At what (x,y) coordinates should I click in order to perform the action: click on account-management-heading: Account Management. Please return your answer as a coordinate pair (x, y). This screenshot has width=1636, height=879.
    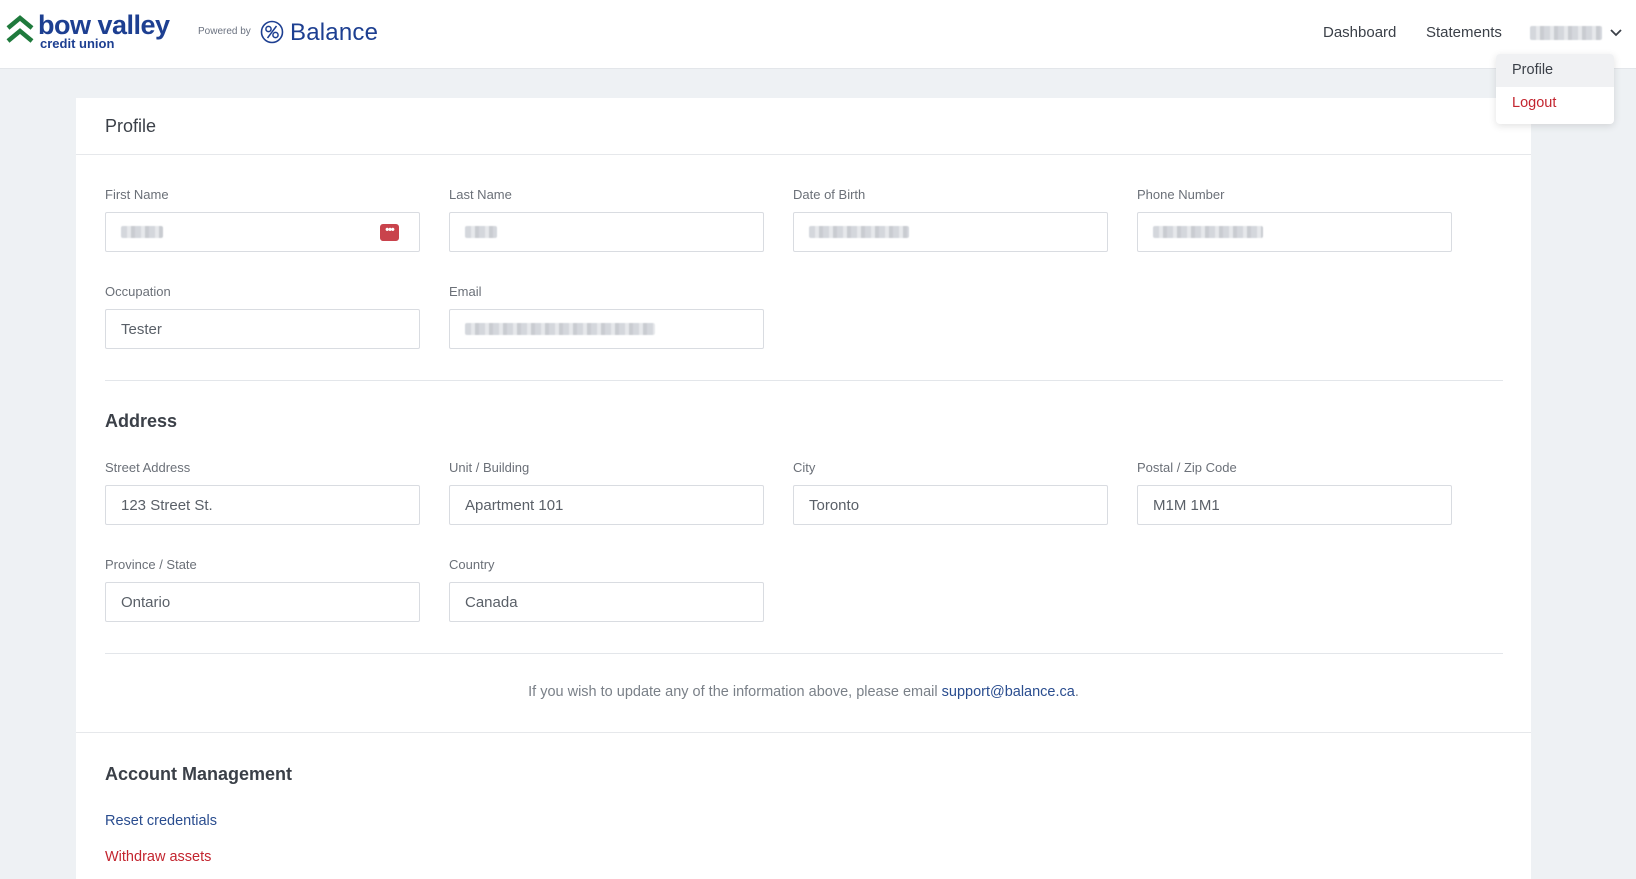
    Looking at the image, I should click on (199, 774).